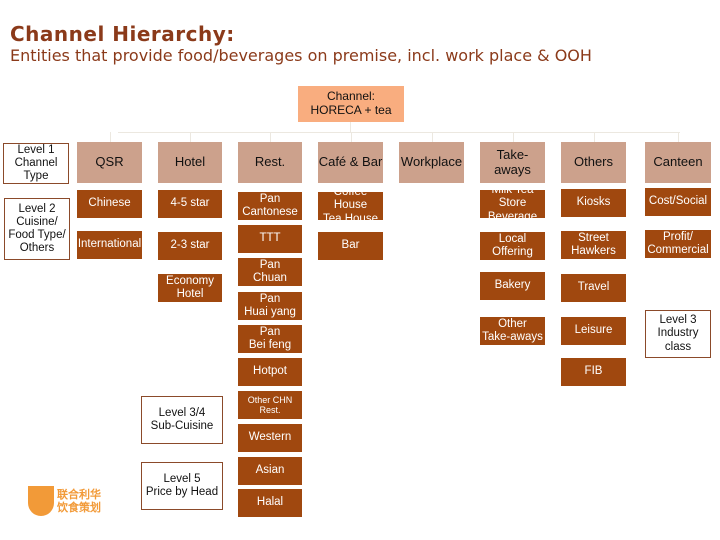  Describe the element at coordinates (593, 372) in the screenshot. I see `level2-node: FIB` at that location.